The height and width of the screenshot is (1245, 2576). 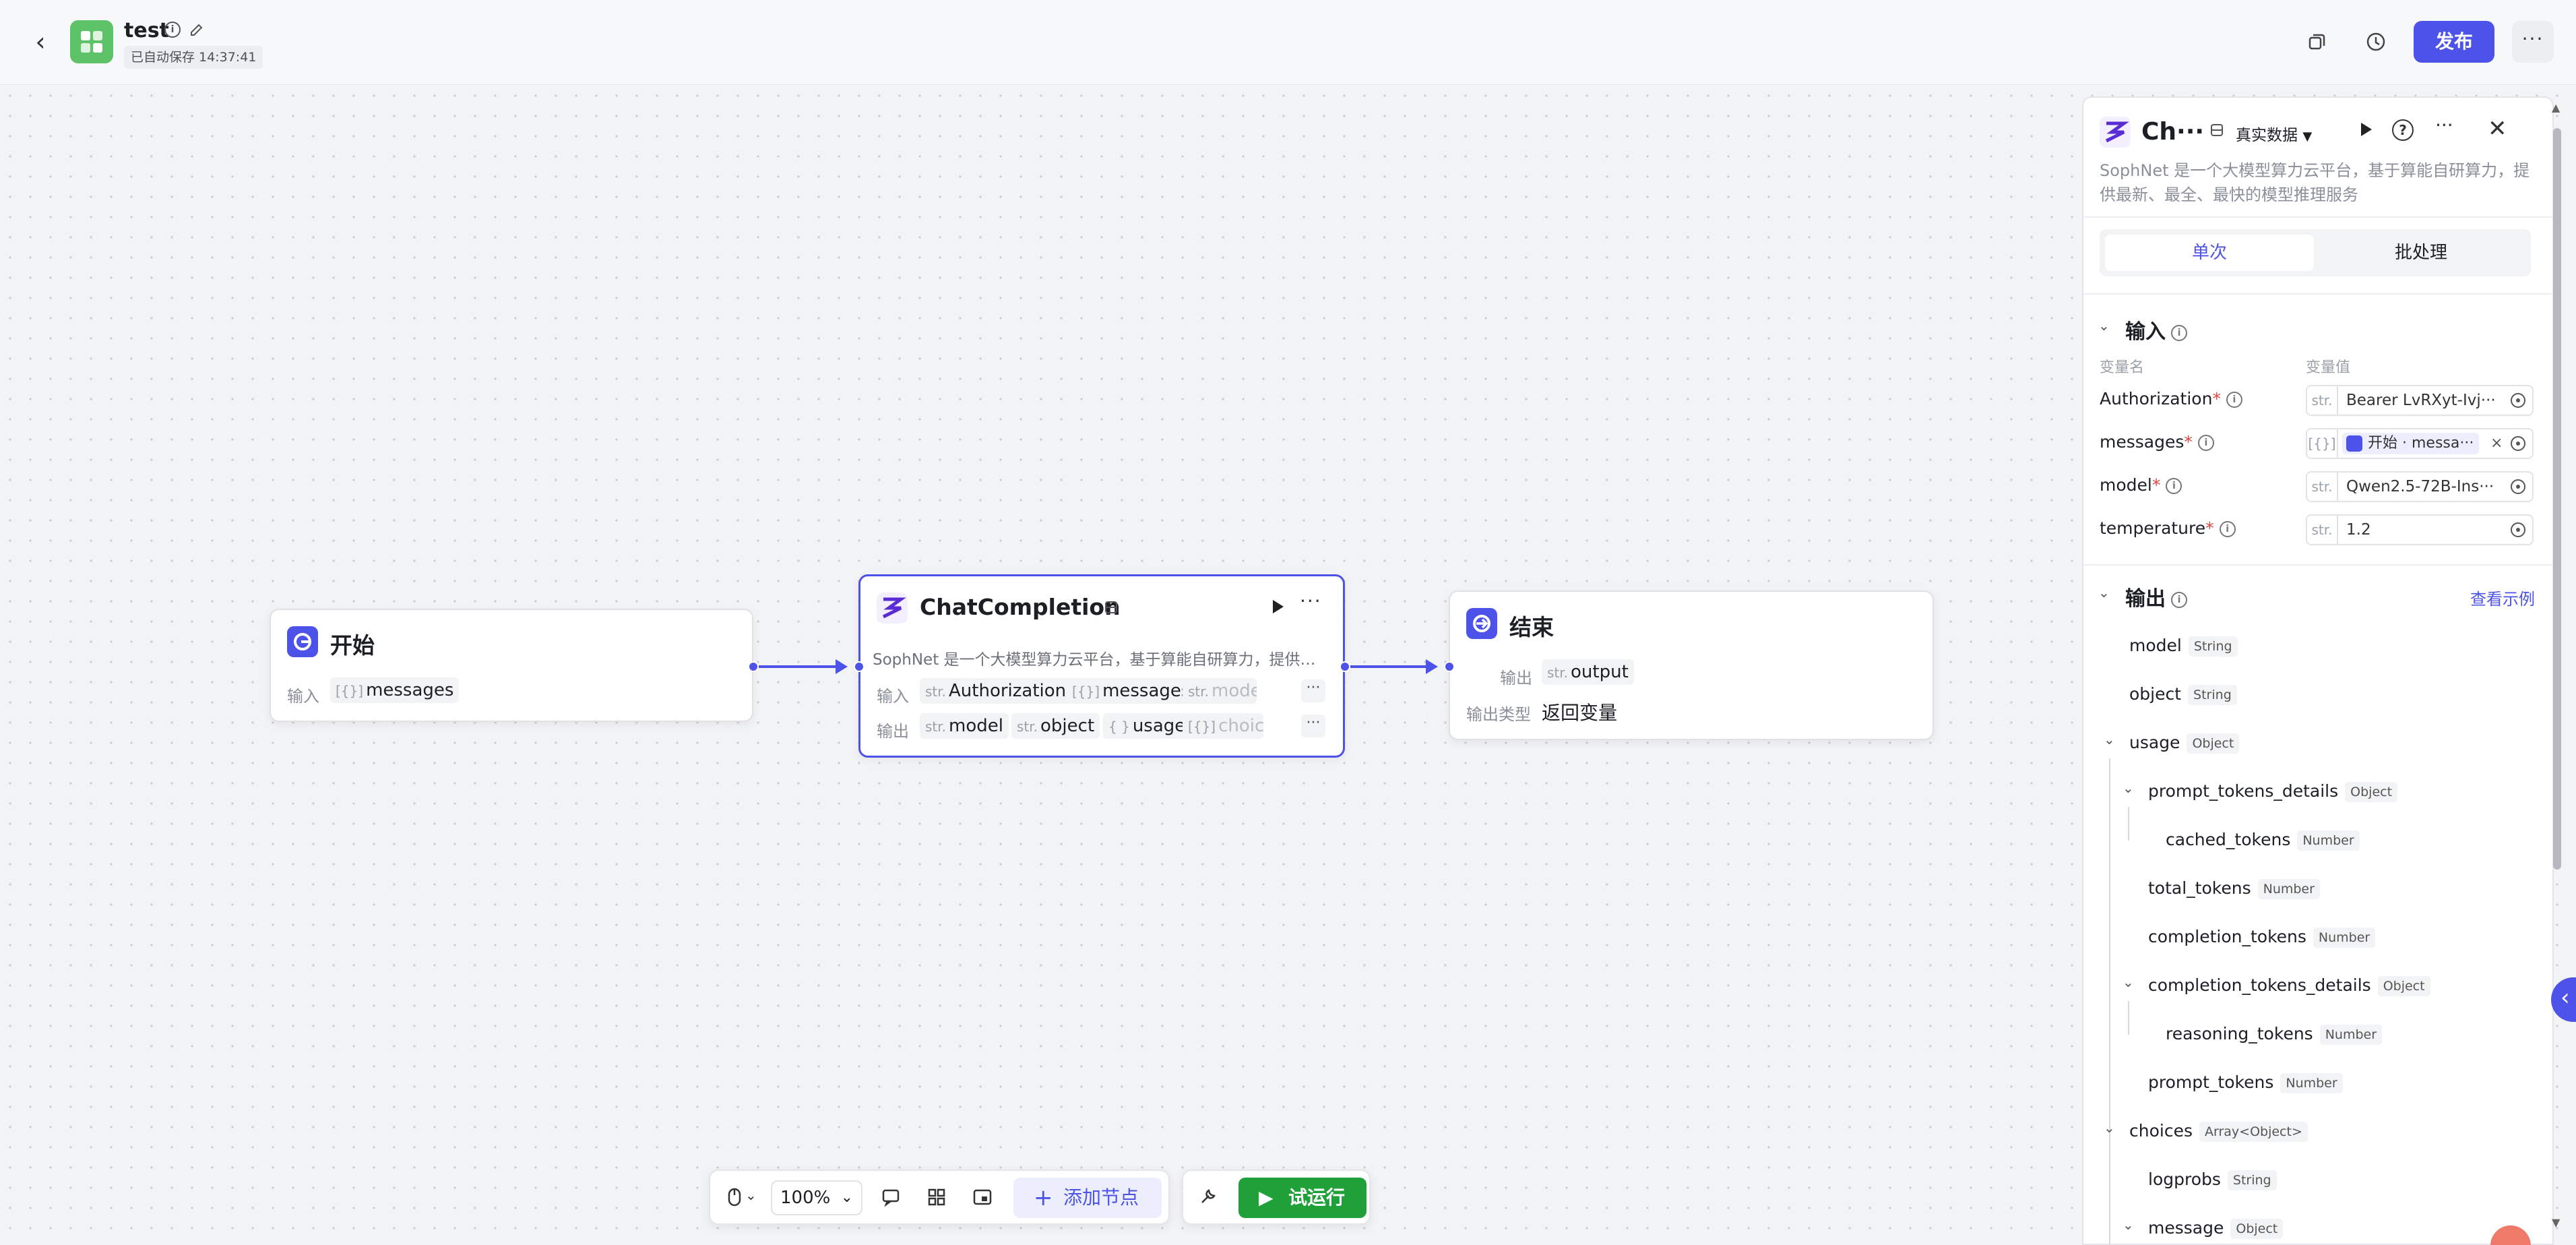 What do you see at coordinates (2228, 839) in the screenshot?
I see `output-name: cached_tokens` at bounding box center [2228, 839].